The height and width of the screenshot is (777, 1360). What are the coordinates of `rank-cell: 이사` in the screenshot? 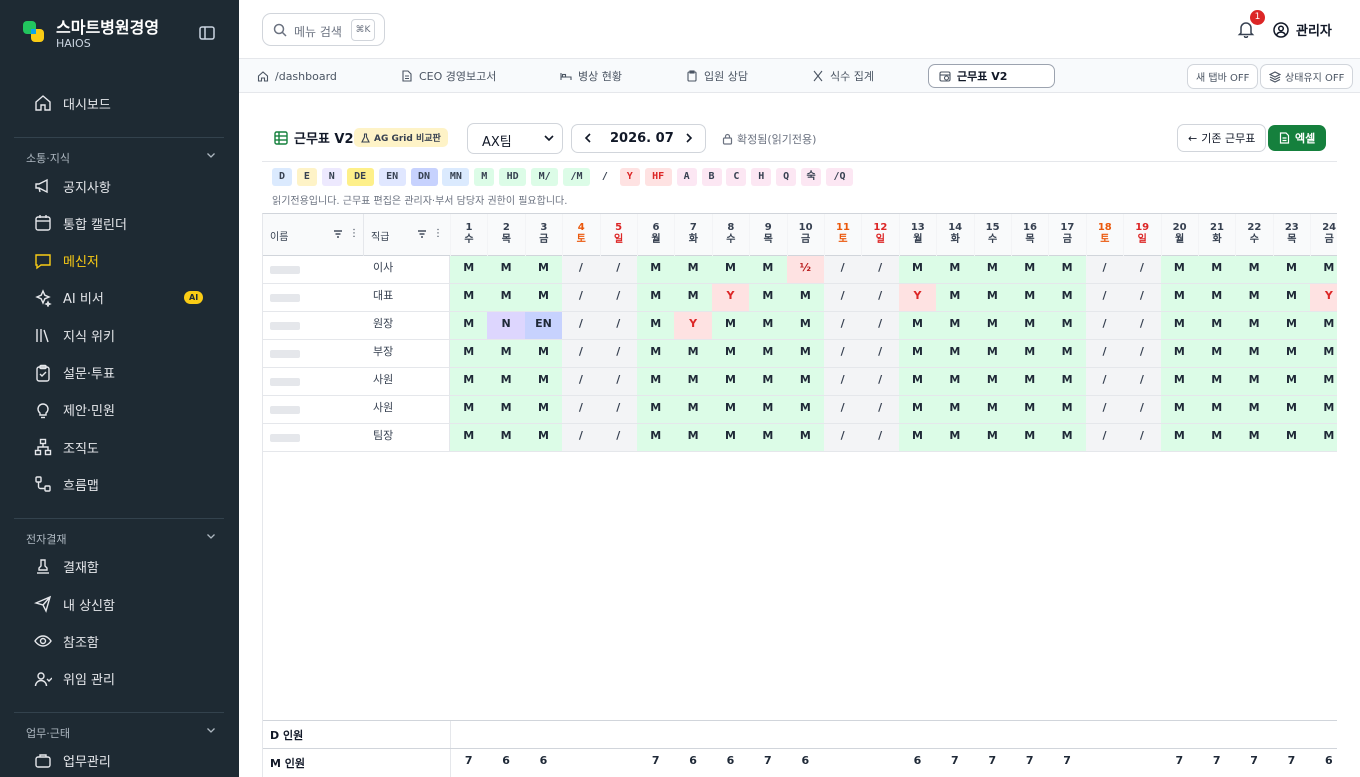 It's located at (406, 270).